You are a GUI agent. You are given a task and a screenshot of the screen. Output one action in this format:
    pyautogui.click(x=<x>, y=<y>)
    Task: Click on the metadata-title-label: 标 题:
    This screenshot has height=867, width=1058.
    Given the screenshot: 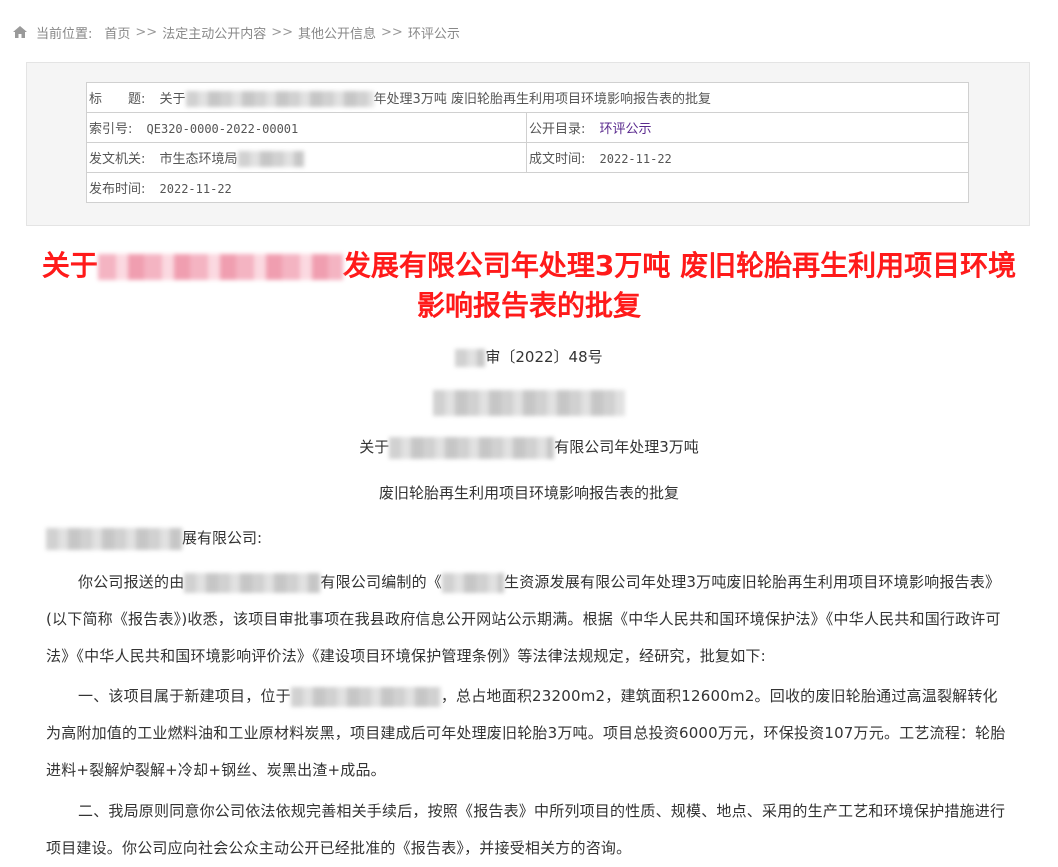 What is the action you would take?
    pyautogui.click(x=117, y=99)
    